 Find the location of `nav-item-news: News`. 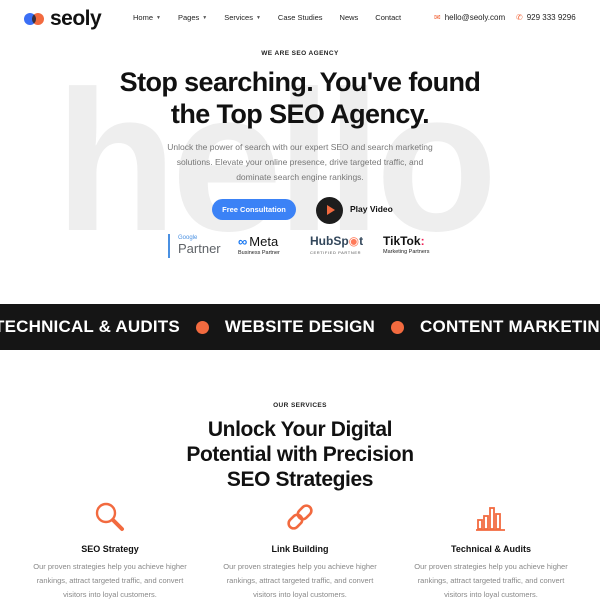

nav-item-news: News is located at coordinates (349, 17).